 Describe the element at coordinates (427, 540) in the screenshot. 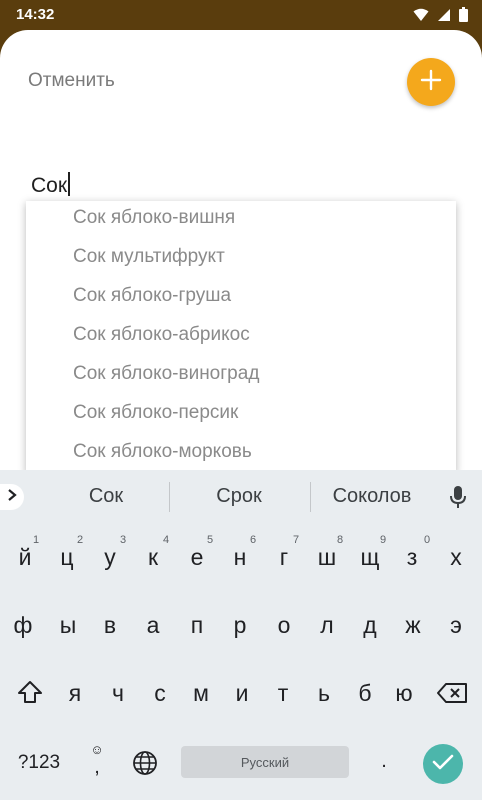

I see `key-hint: 0` at that location.